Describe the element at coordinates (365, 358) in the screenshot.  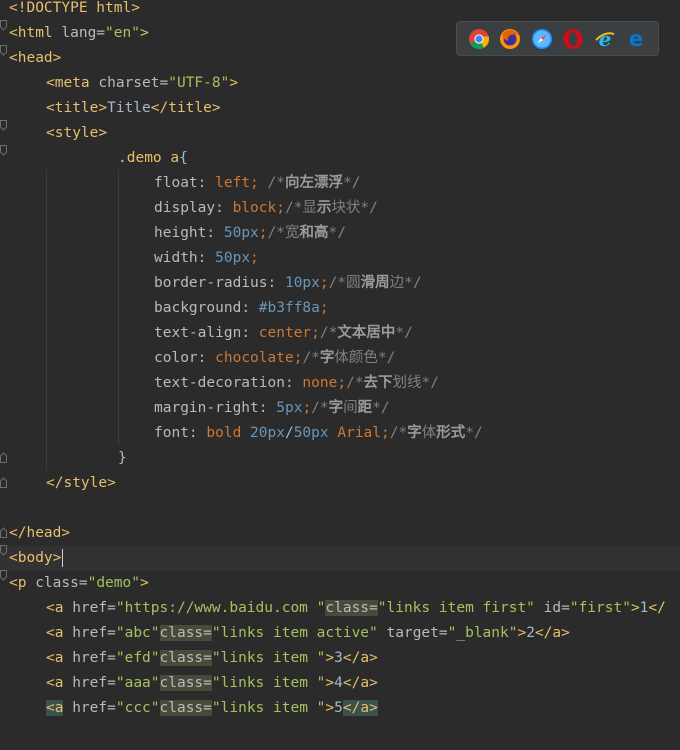
I see `comment: 体颜色*/` at that location.